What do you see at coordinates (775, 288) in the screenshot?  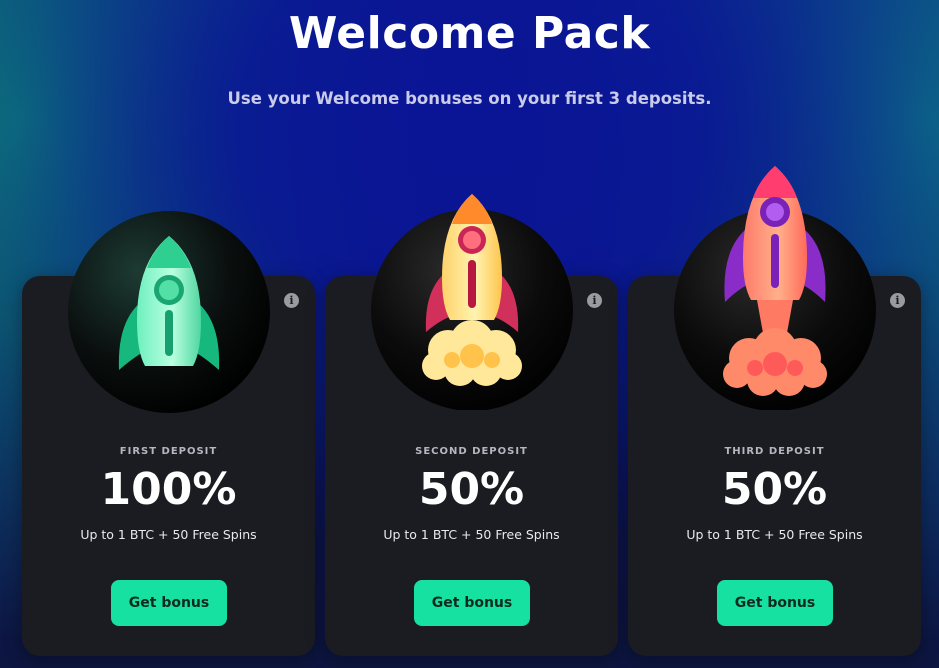 I see `orange-rocket-launch-icon` at bounding box center [775, 288].